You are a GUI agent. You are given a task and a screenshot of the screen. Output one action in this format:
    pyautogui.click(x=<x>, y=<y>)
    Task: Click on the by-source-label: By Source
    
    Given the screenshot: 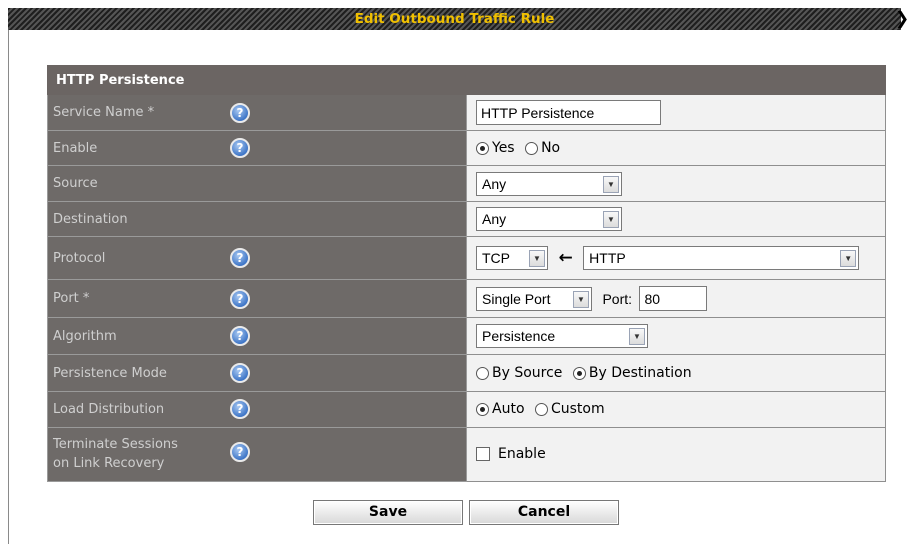 What is the action you would take?
    pyautogui.click(x=527, y=373)
    